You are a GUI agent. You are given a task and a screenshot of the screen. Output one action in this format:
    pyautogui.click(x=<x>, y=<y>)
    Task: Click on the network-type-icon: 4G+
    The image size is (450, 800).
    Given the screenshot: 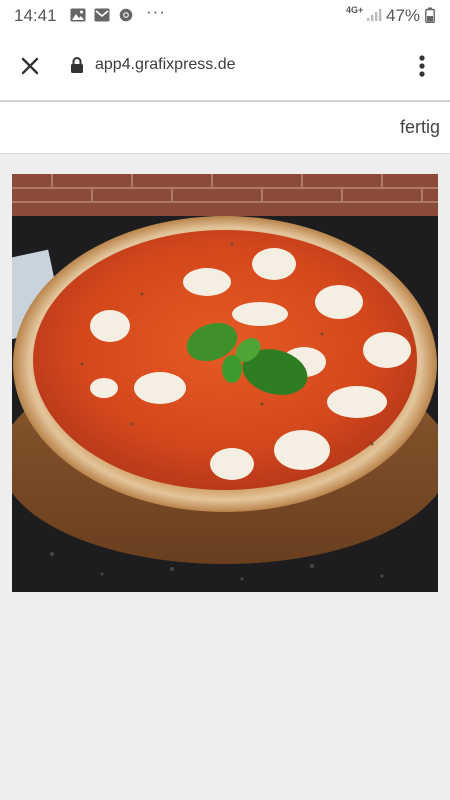 What is the action you would take?
    pyautogui.click(x=355, y=10)
    